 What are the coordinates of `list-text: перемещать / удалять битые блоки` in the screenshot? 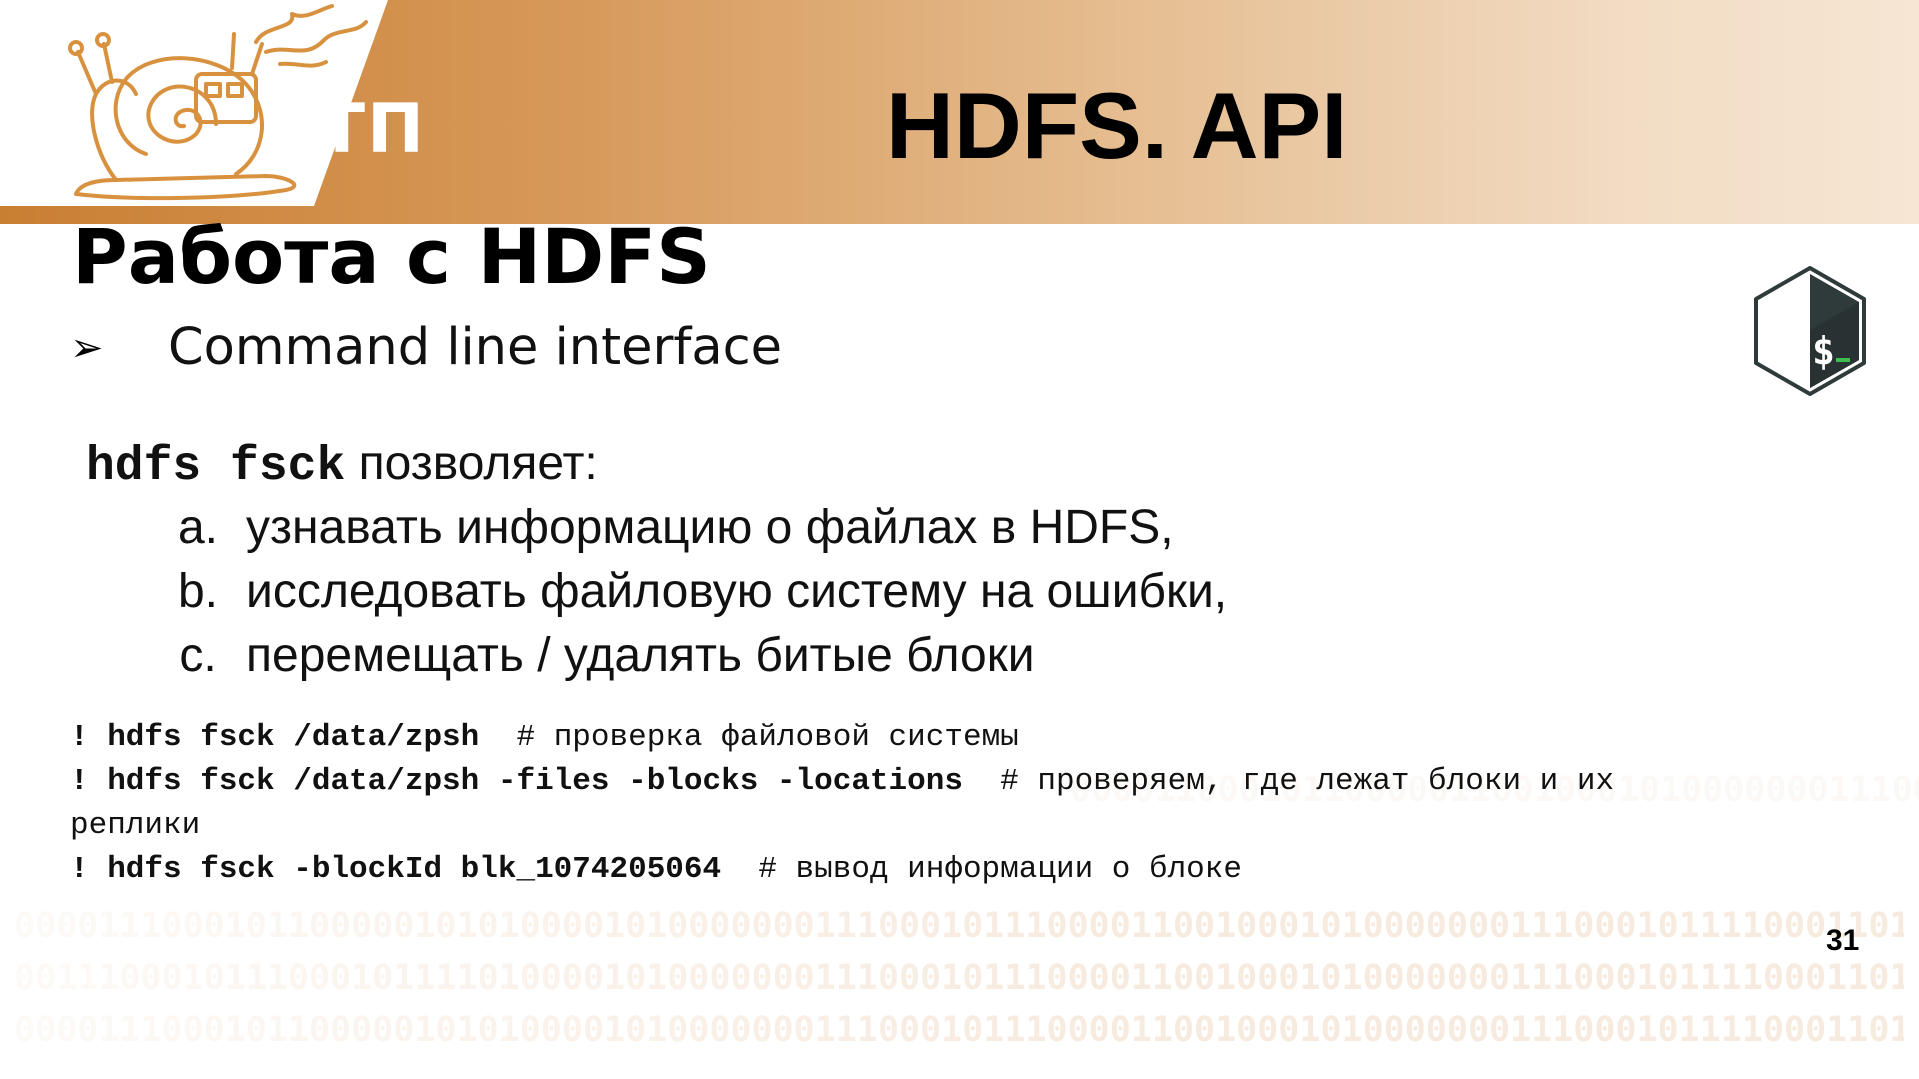 It's located at (640, 655).